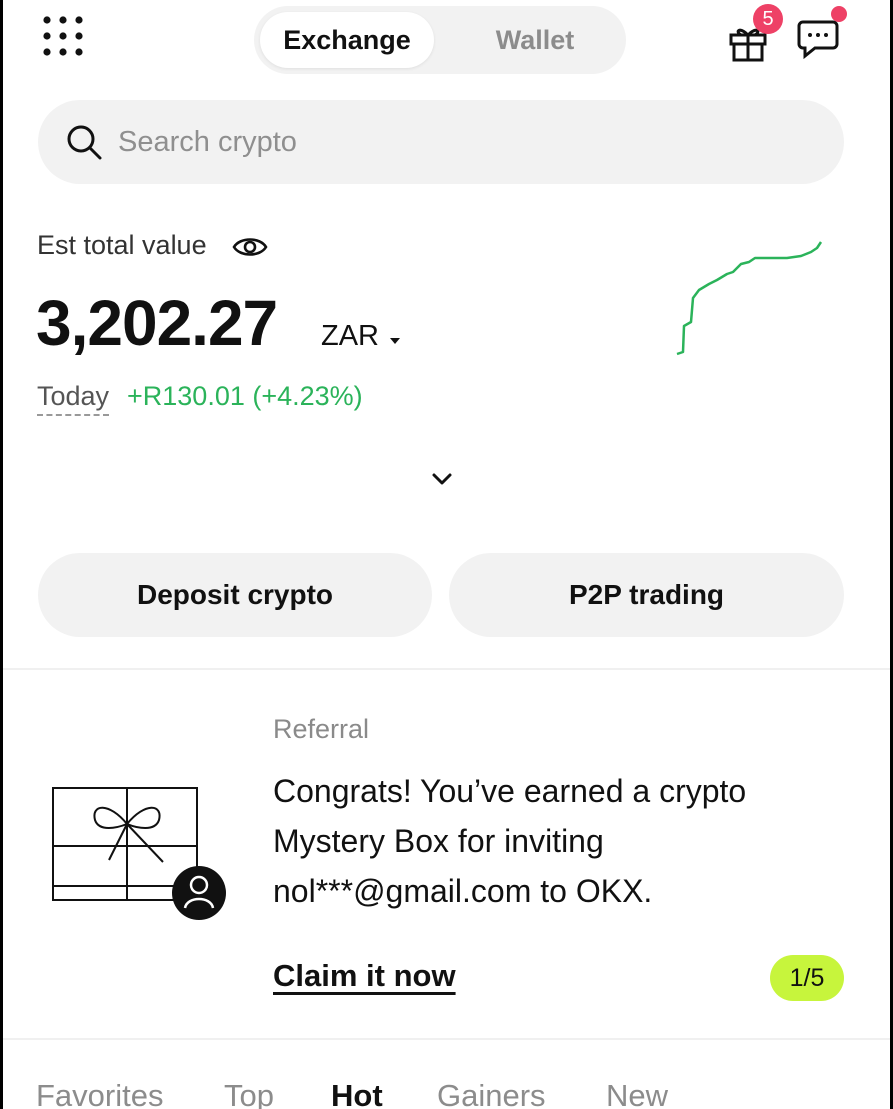 The image size is (893, 1109). I want to click on p2p-trading-button: P2P trading, so click(646, 595).